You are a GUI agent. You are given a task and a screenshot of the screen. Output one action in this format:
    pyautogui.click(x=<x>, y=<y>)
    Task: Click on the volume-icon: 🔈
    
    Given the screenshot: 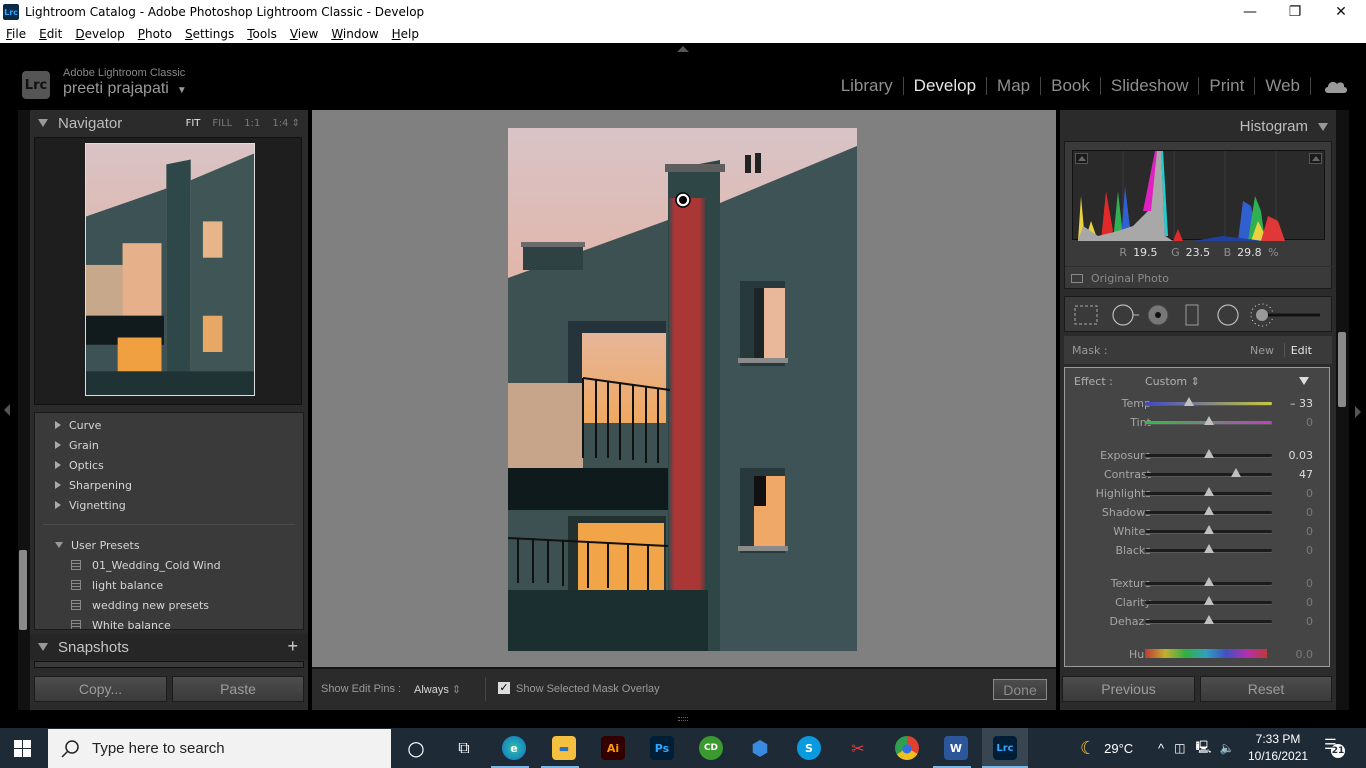 What is the action you would take?
    pyautogui.click(x=1226, y=748)
    